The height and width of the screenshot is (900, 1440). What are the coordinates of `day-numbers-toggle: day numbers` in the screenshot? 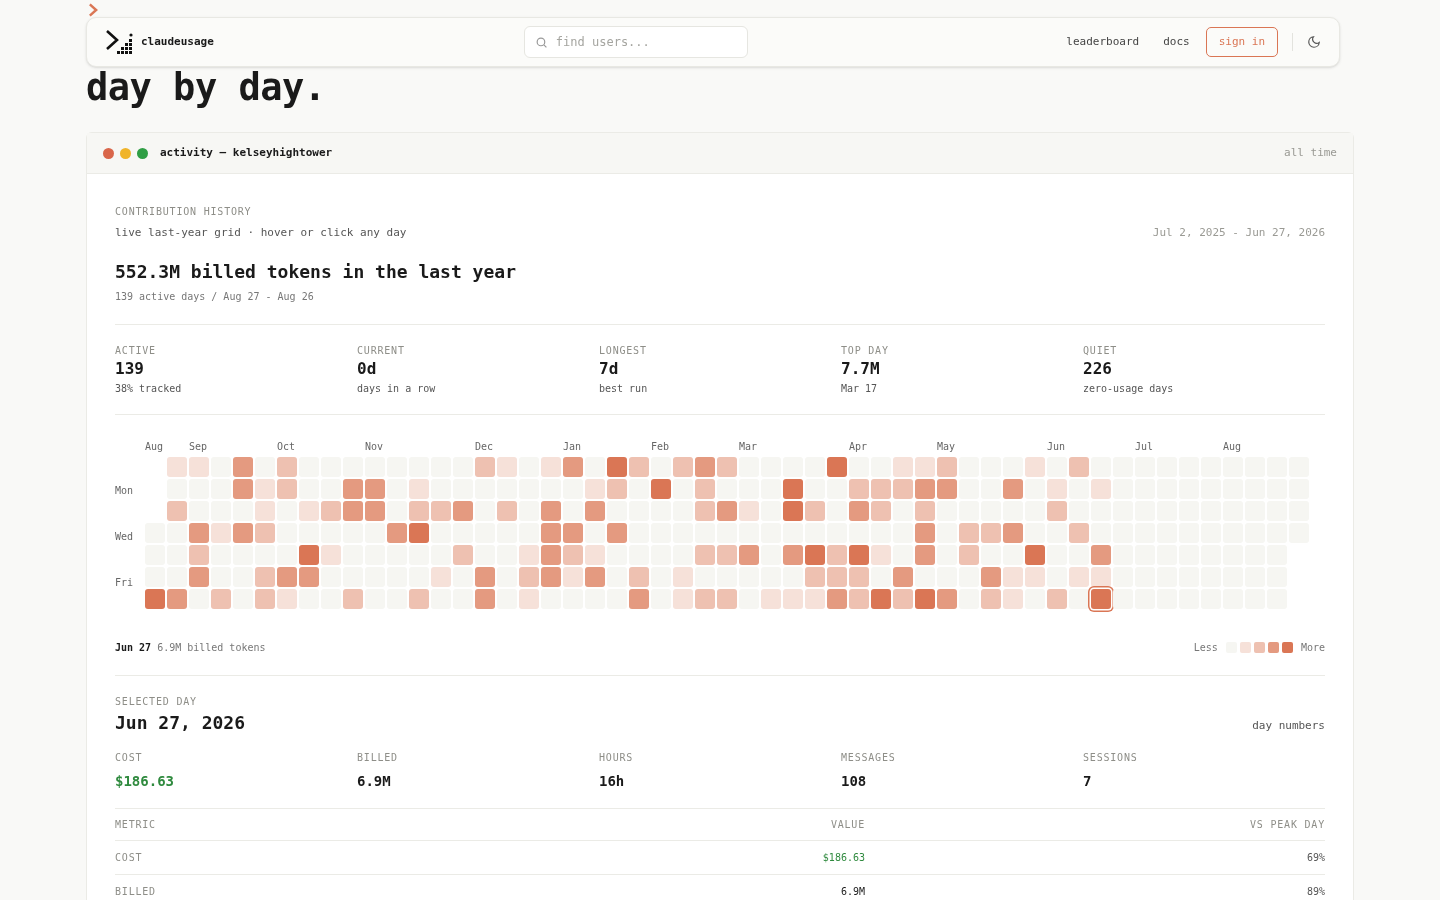 It's located at (1288, 726).